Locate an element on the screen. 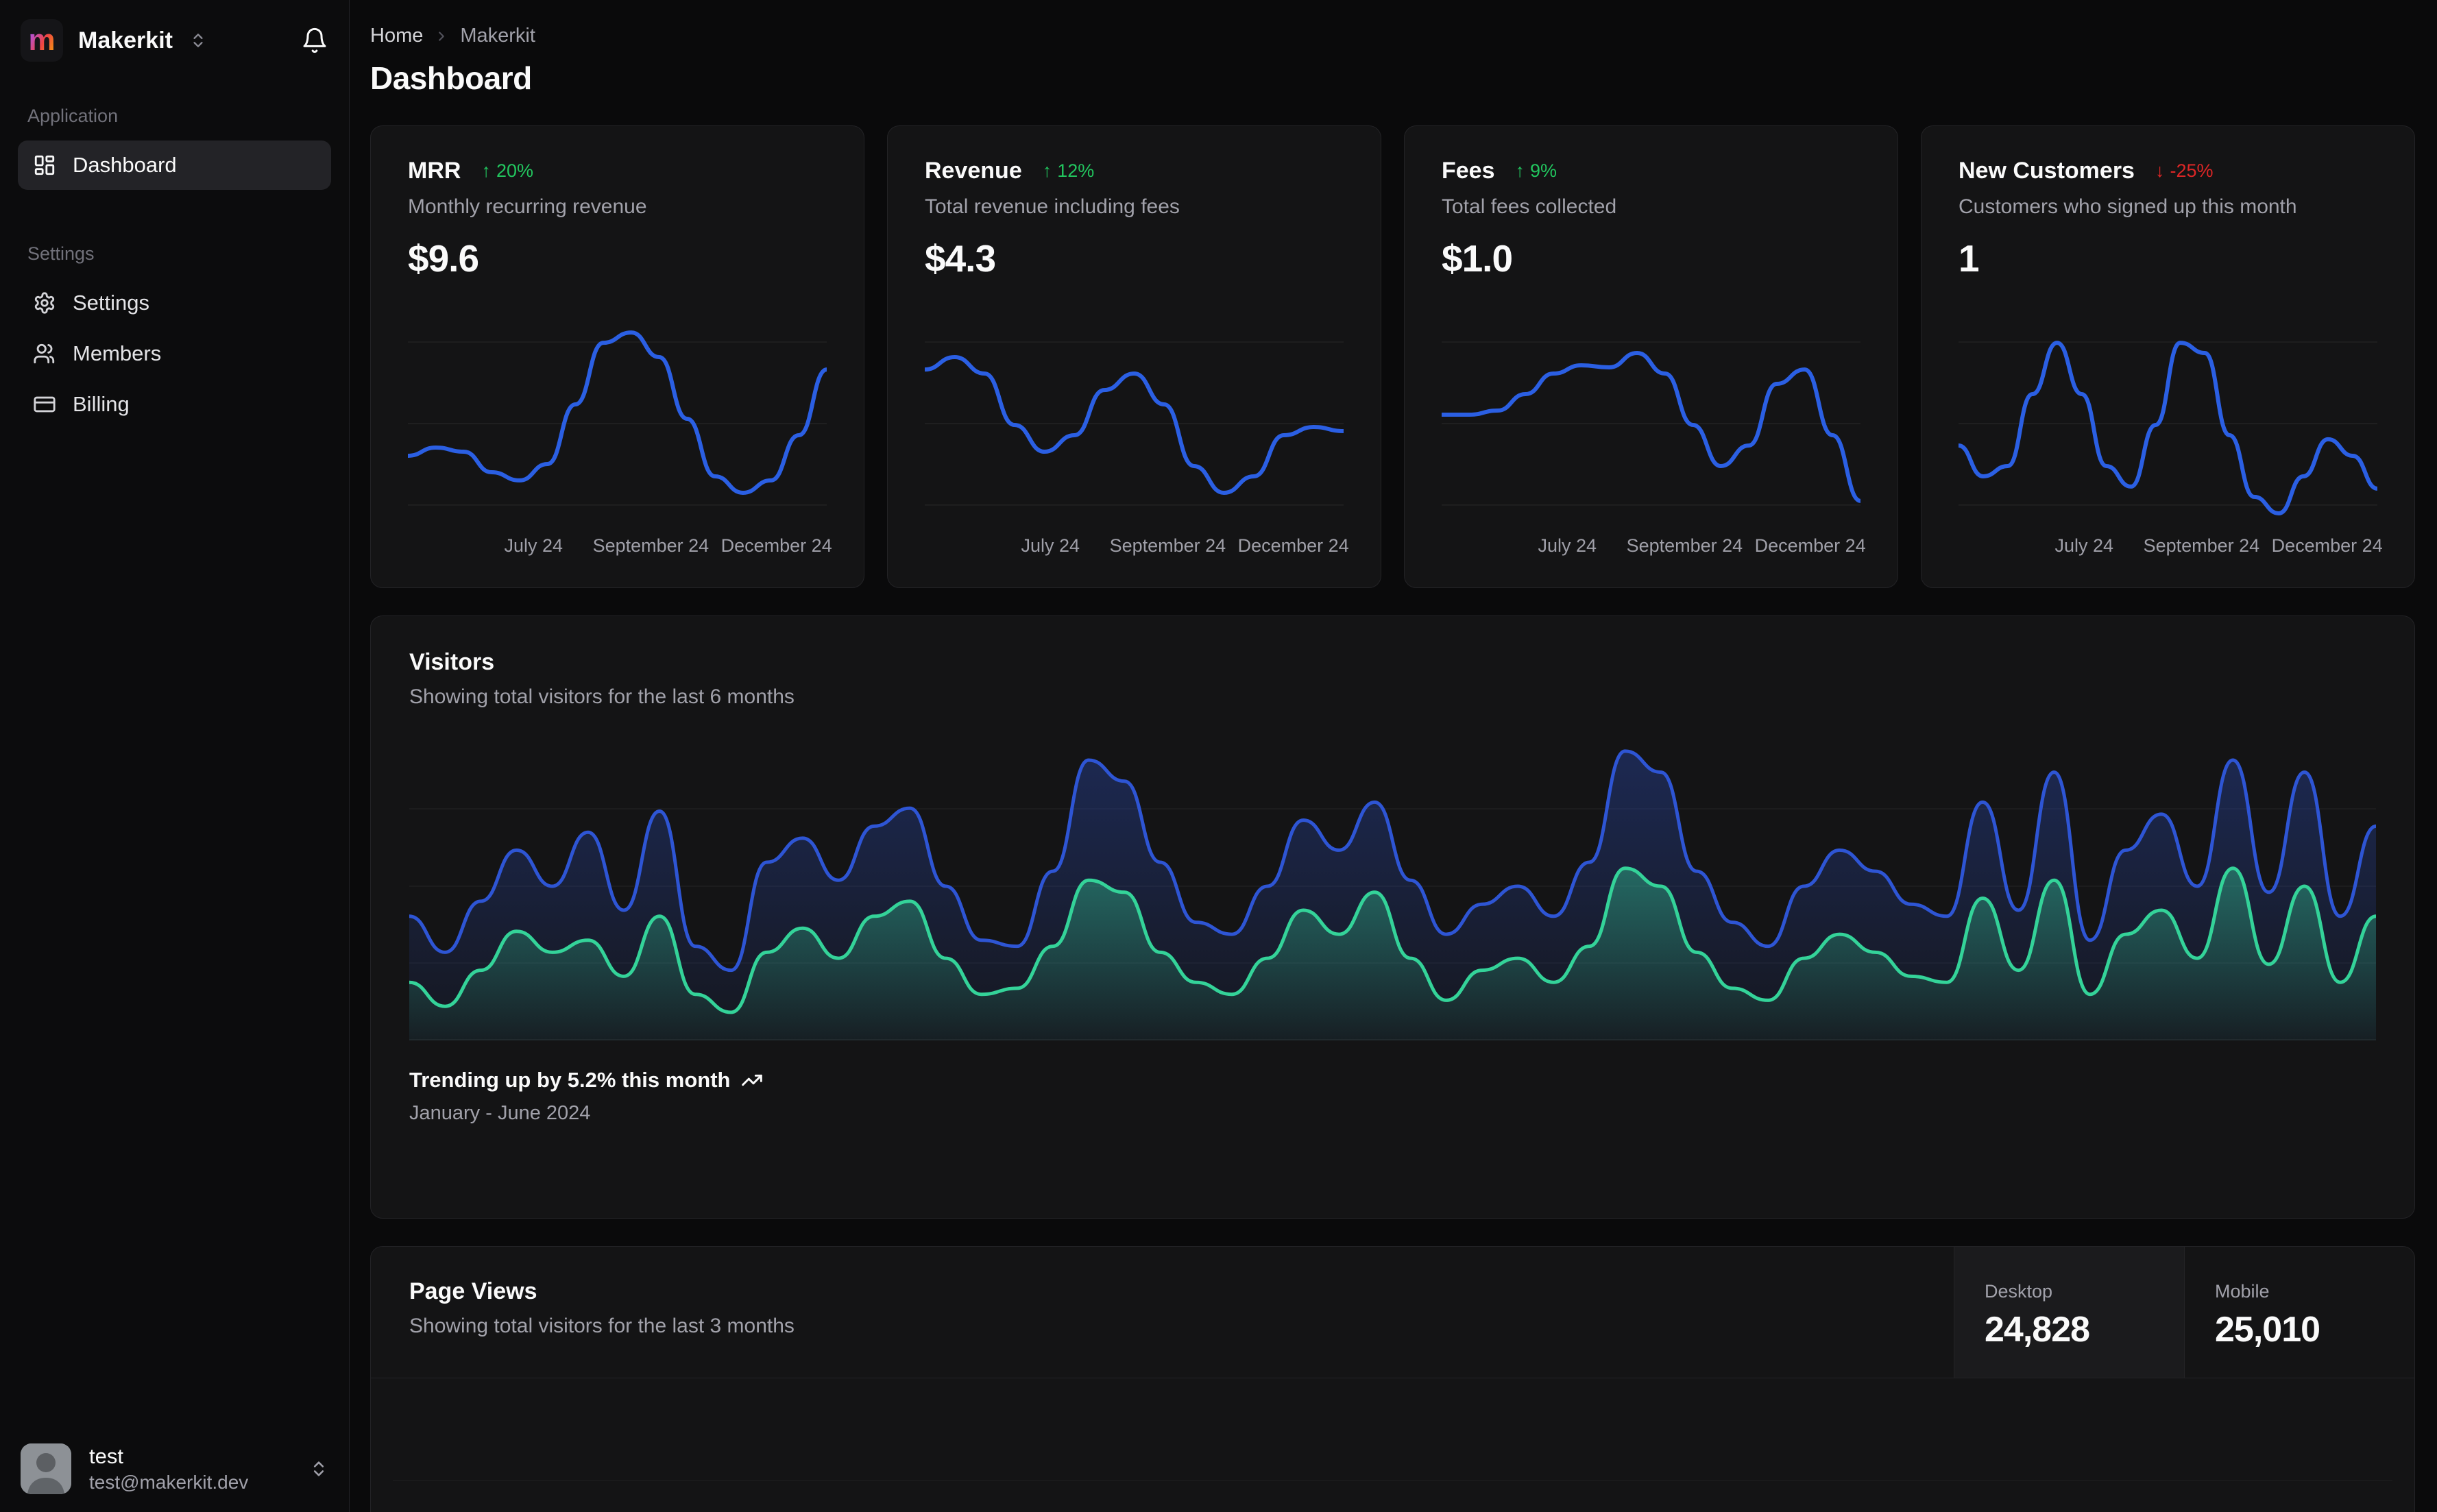 This screenshot has height=1512, width=2437. trending-up-icon is located at coordinates (752, 1080).